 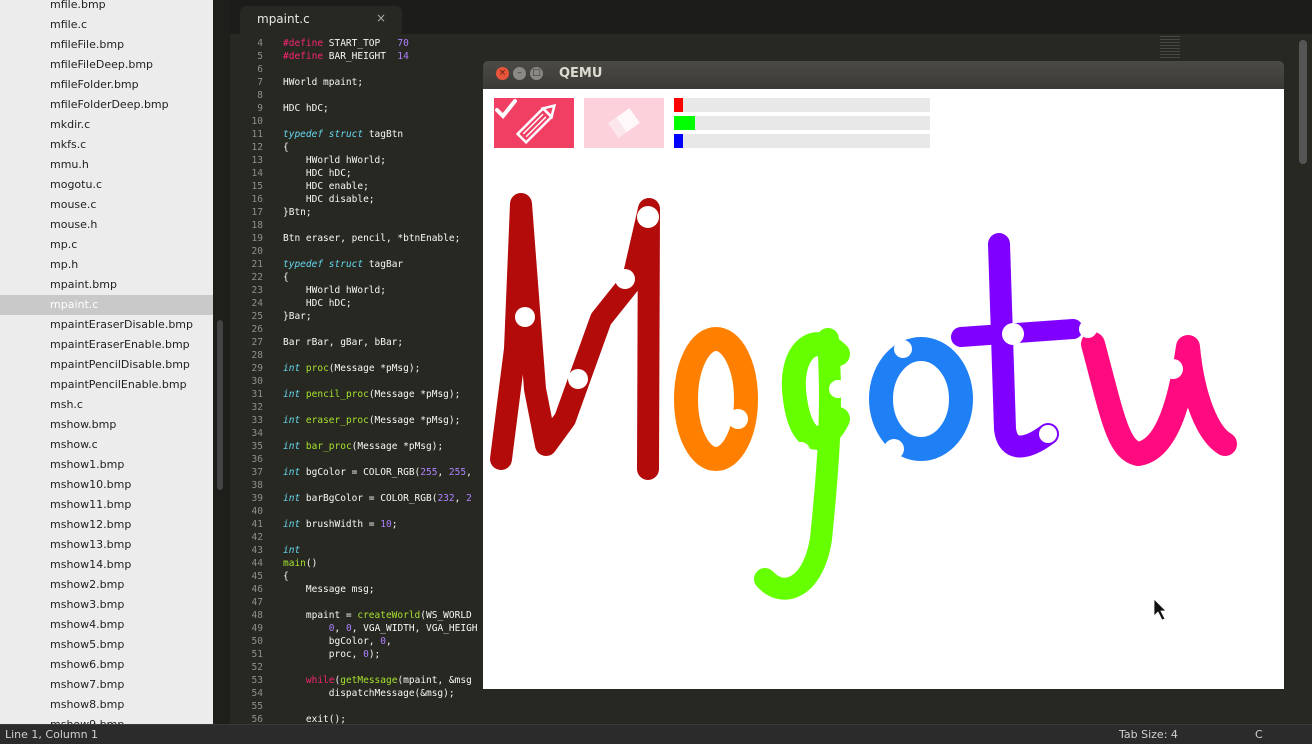 What do you see at coordinates (802, 141) in the screenshot?
I see `blue-color-bar` at bounding box center [802, 141].